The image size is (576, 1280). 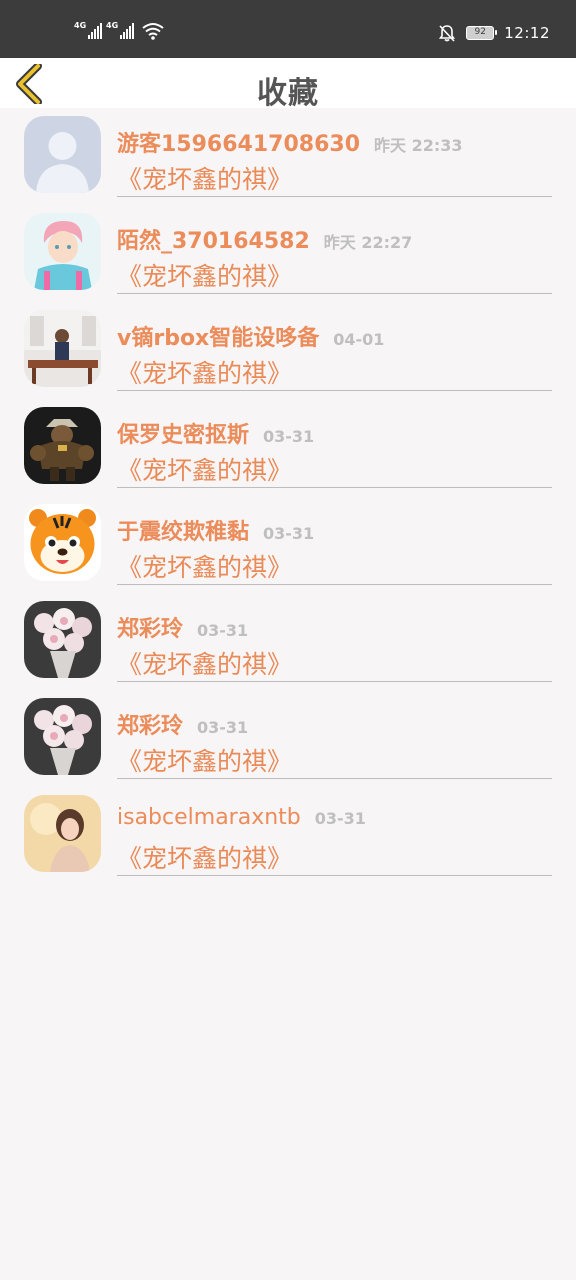 What do you see at coordinates (288, 835) in the screenshot?
I see `list-item: isabcelmaraxntb 03-31 《宠坏鑫的祺》` at bounding box center [288, 835].